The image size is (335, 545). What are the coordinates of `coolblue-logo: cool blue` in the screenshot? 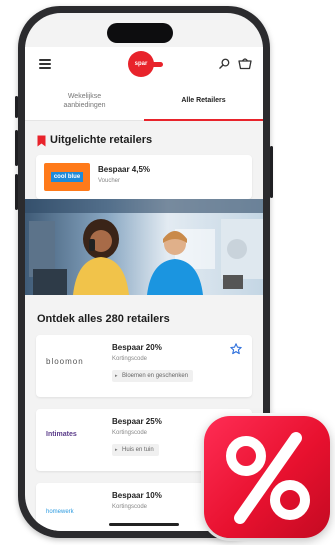 It's located at (67, 177).